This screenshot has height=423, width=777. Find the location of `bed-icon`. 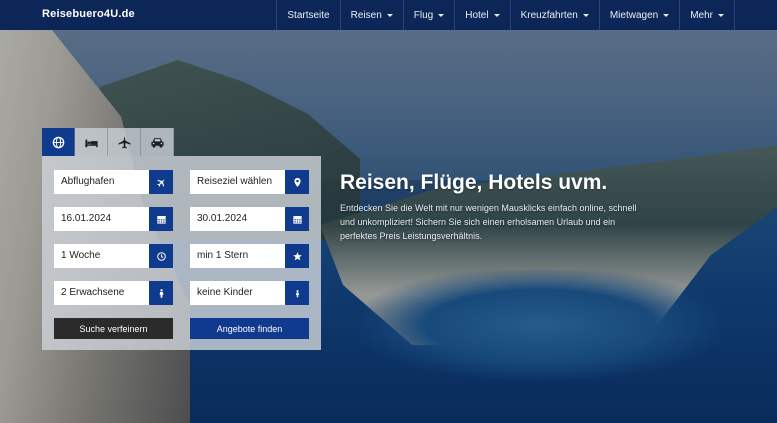

bed-icon is located at coordinates (91, 143).